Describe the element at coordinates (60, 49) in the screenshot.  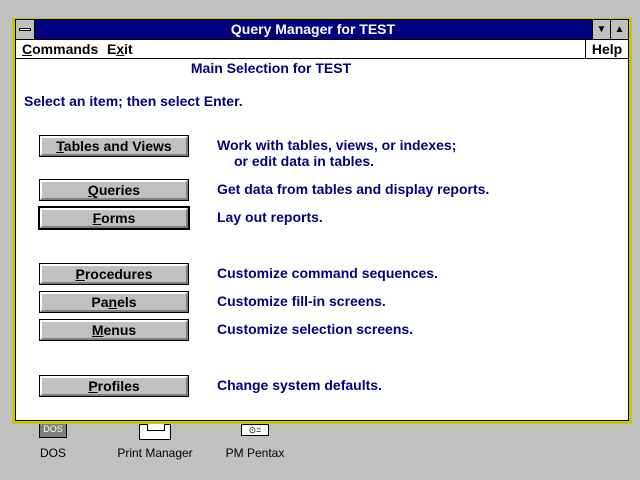
I see `menu-commands: Commands` at that location.